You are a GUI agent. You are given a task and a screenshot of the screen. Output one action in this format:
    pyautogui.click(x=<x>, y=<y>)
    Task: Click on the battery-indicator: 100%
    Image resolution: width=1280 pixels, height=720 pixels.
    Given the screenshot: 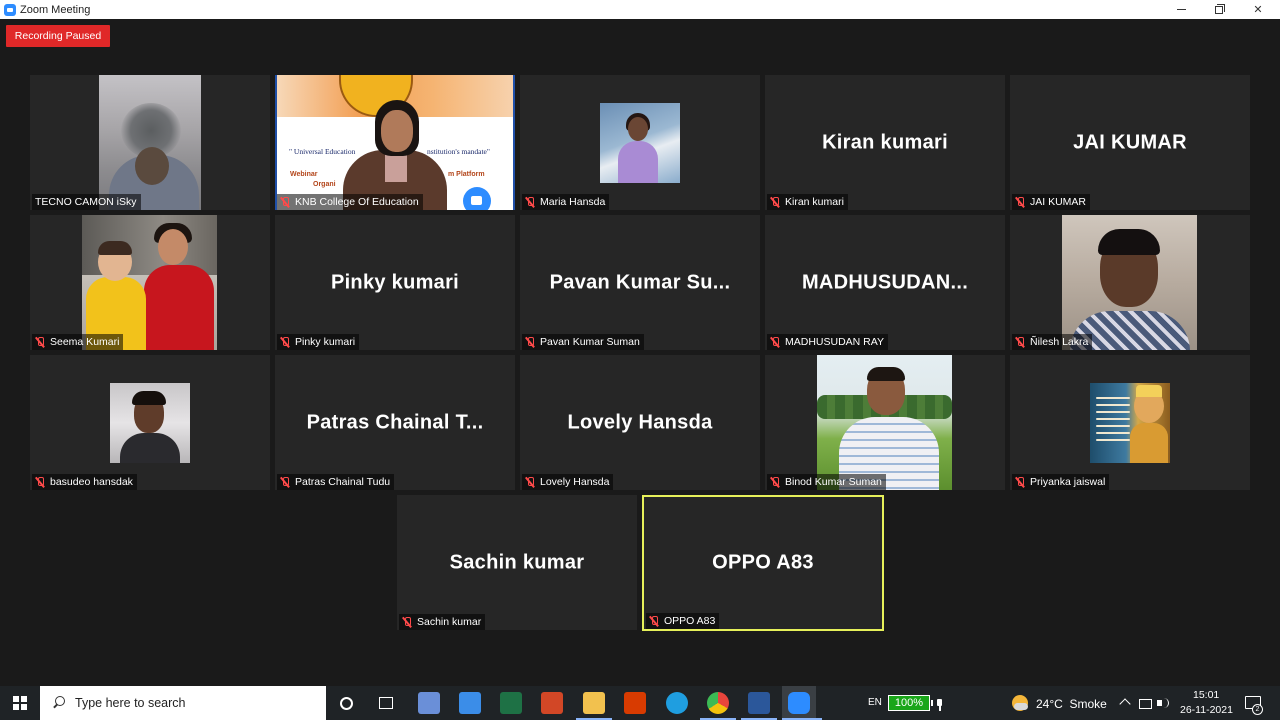 What is the action you would take?
    pyautogui.click(x=910, y=703)
    